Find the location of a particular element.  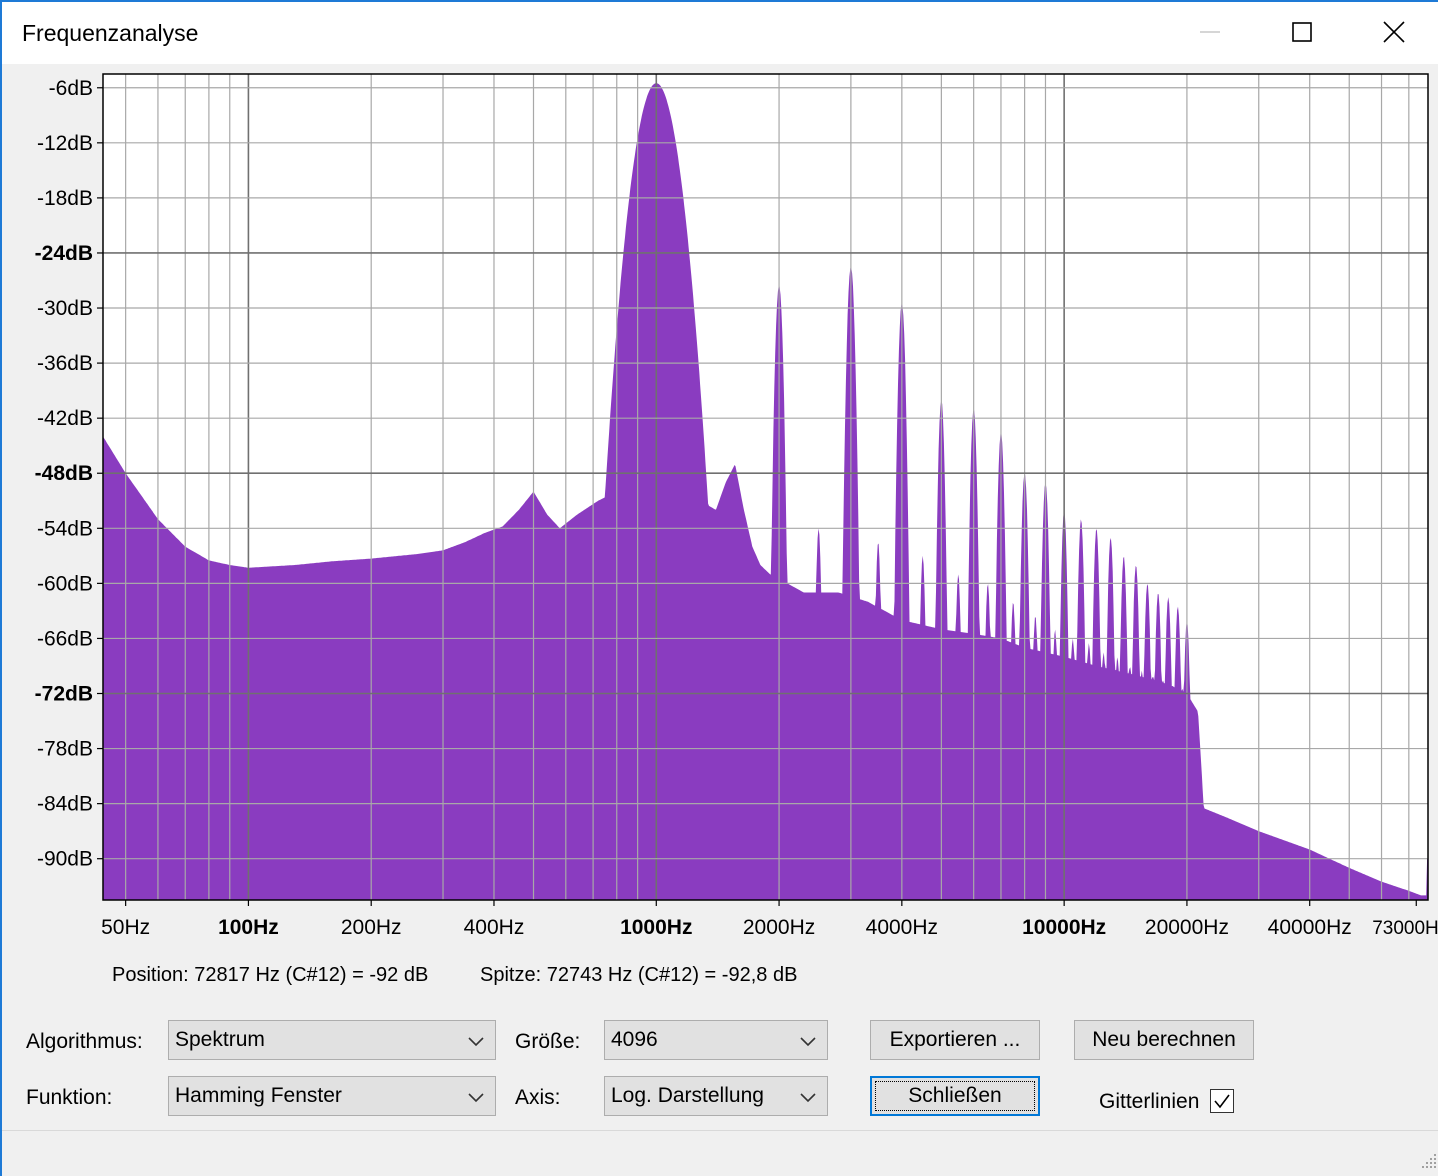

y-tick-label: -12dB is located at coordinates (65, 143).